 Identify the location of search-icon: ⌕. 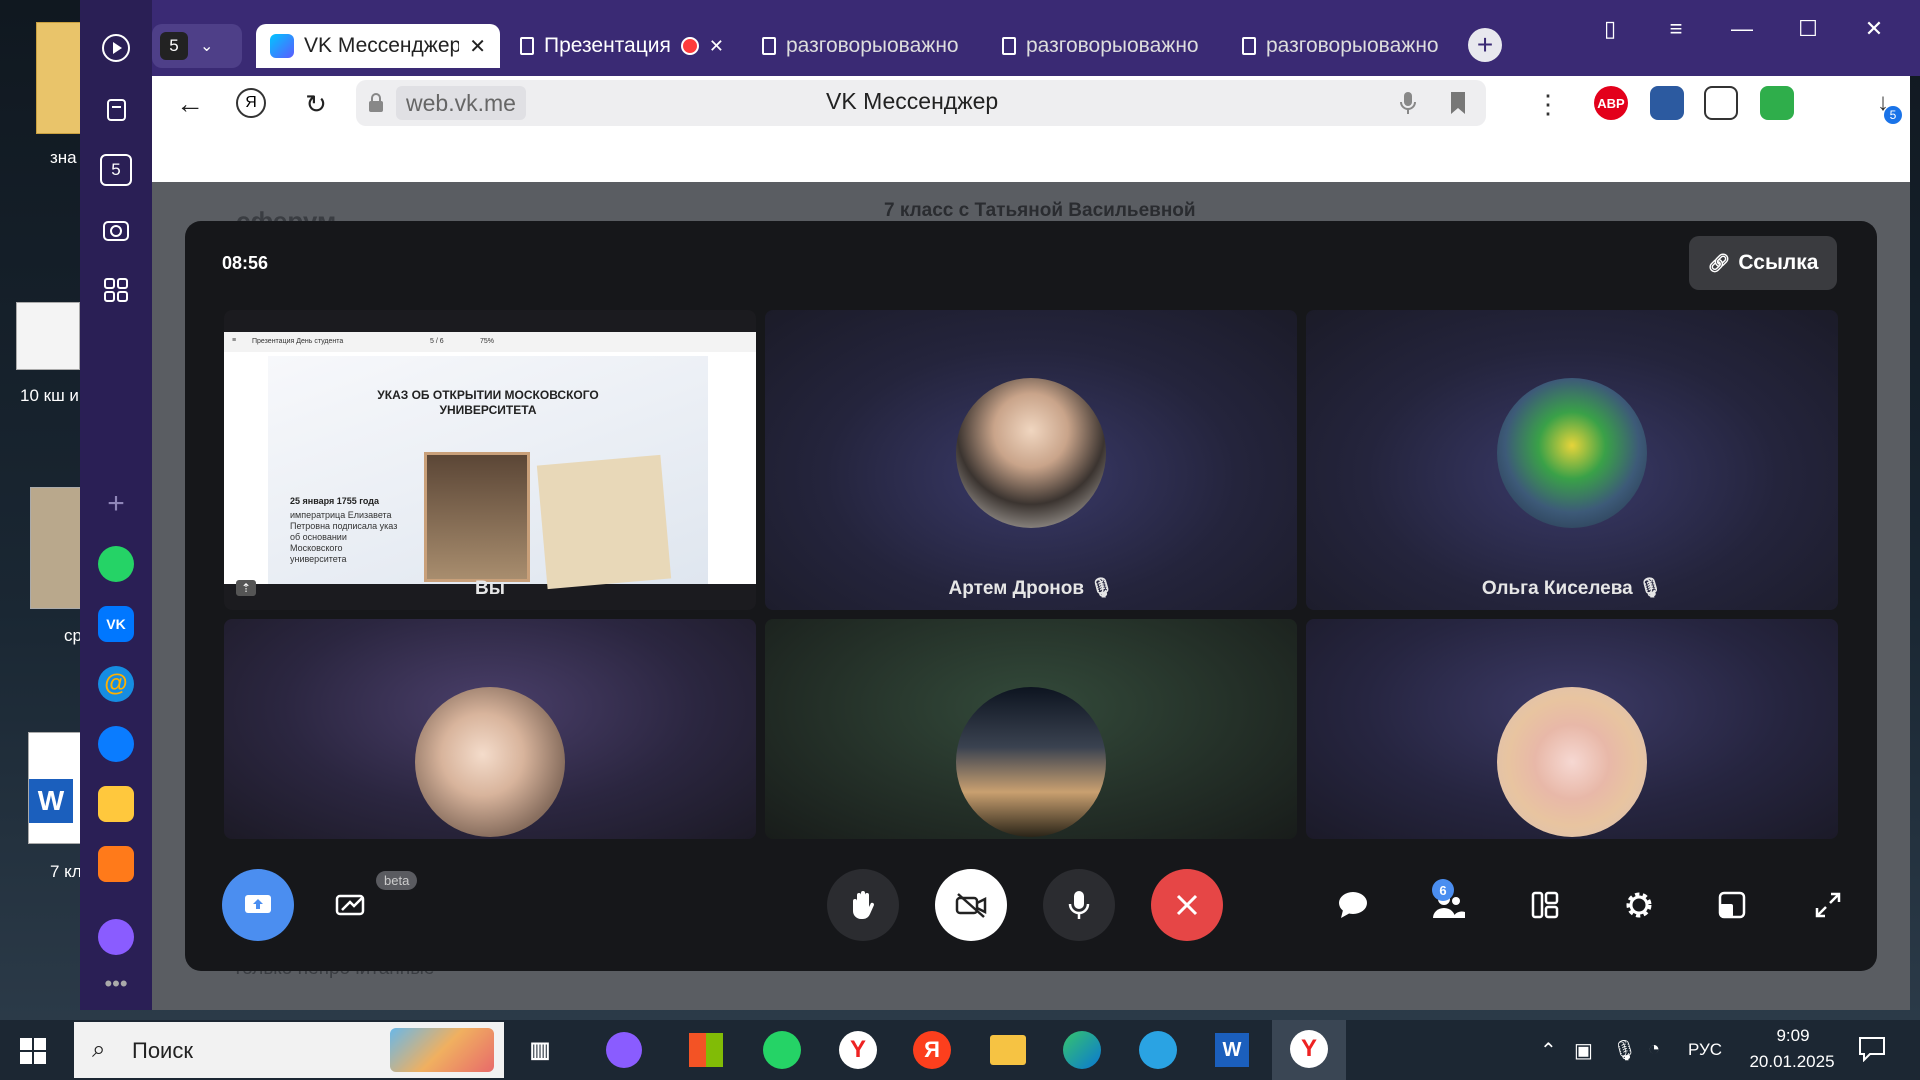
(99, 1049).